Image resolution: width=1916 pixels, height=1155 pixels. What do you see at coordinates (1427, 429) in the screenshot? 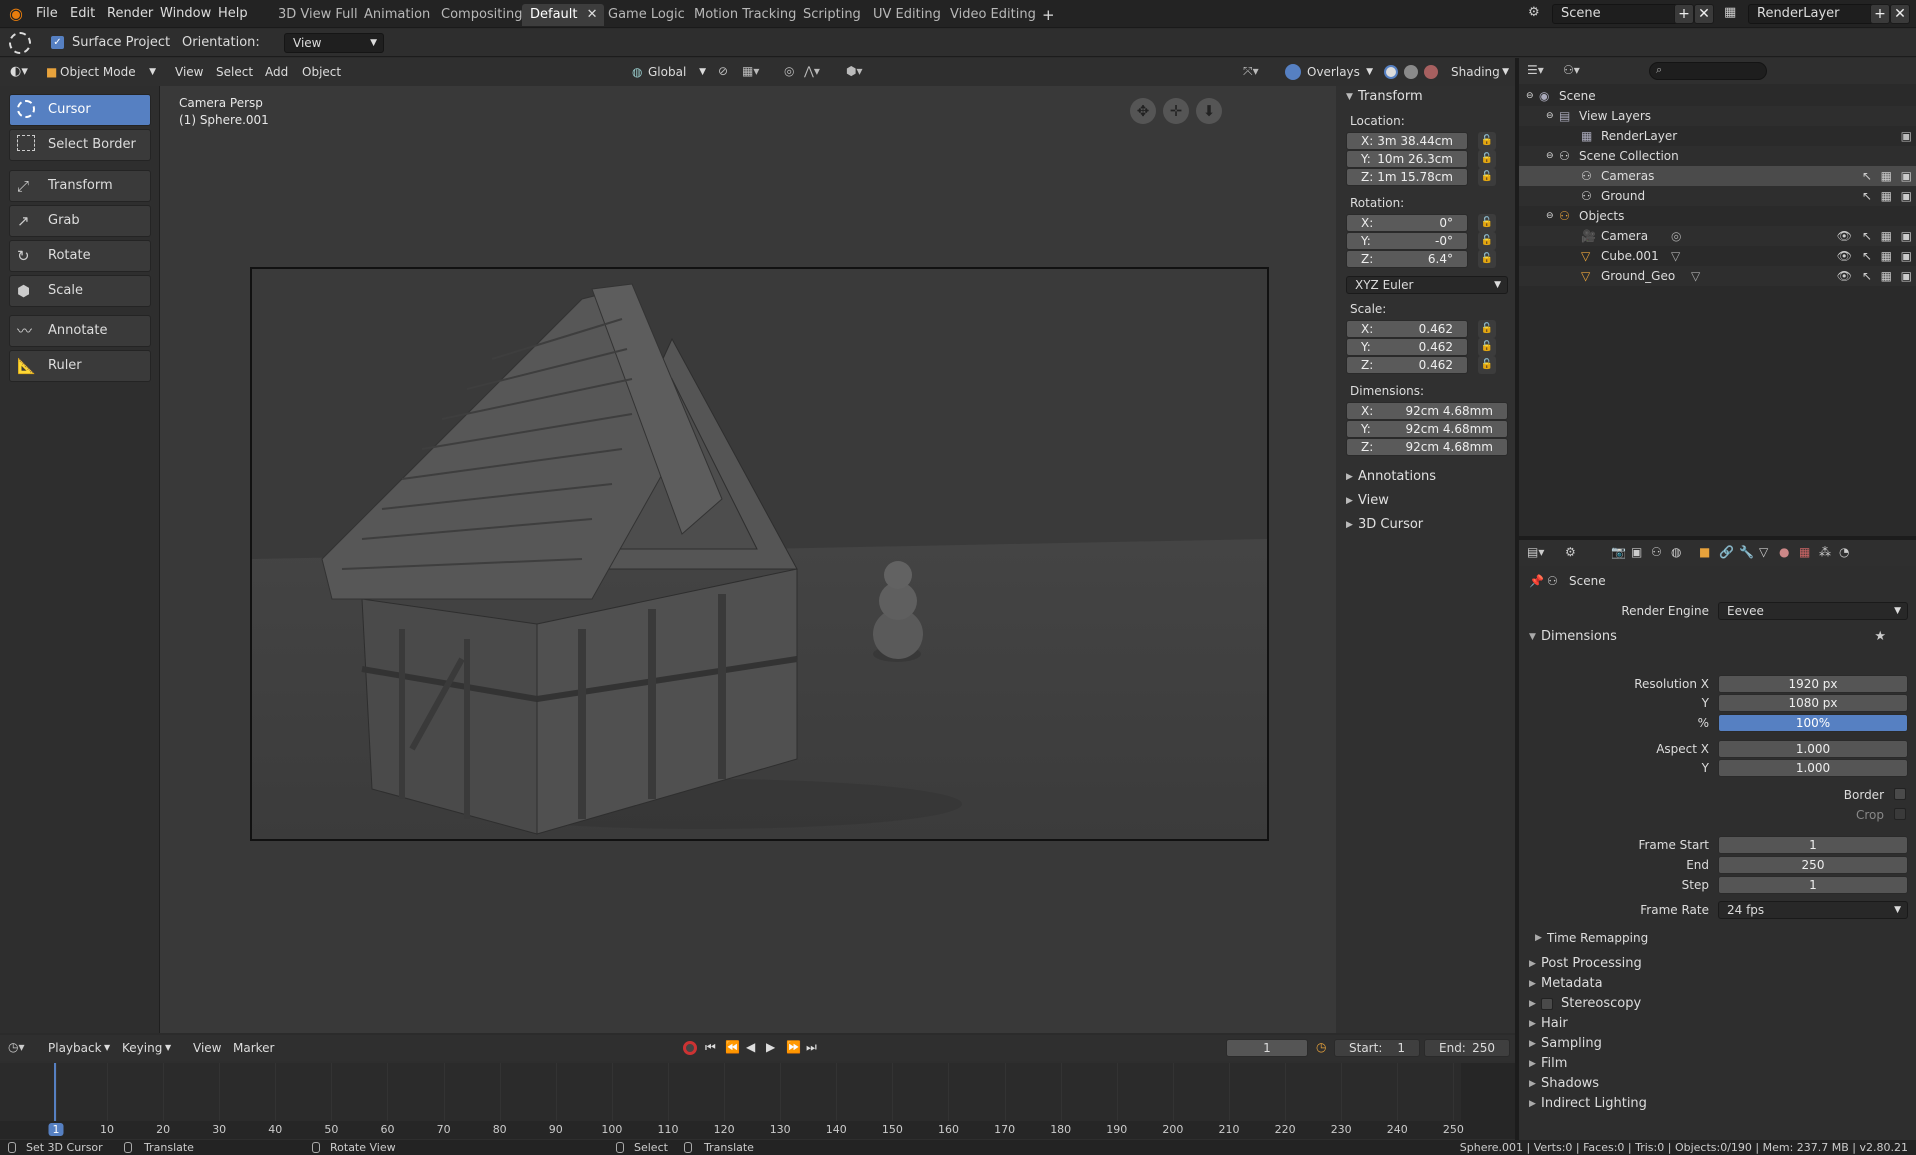
I see `dimension-y-field: Y: 92cm 4.68mm` at bounding box center [1427, 429].